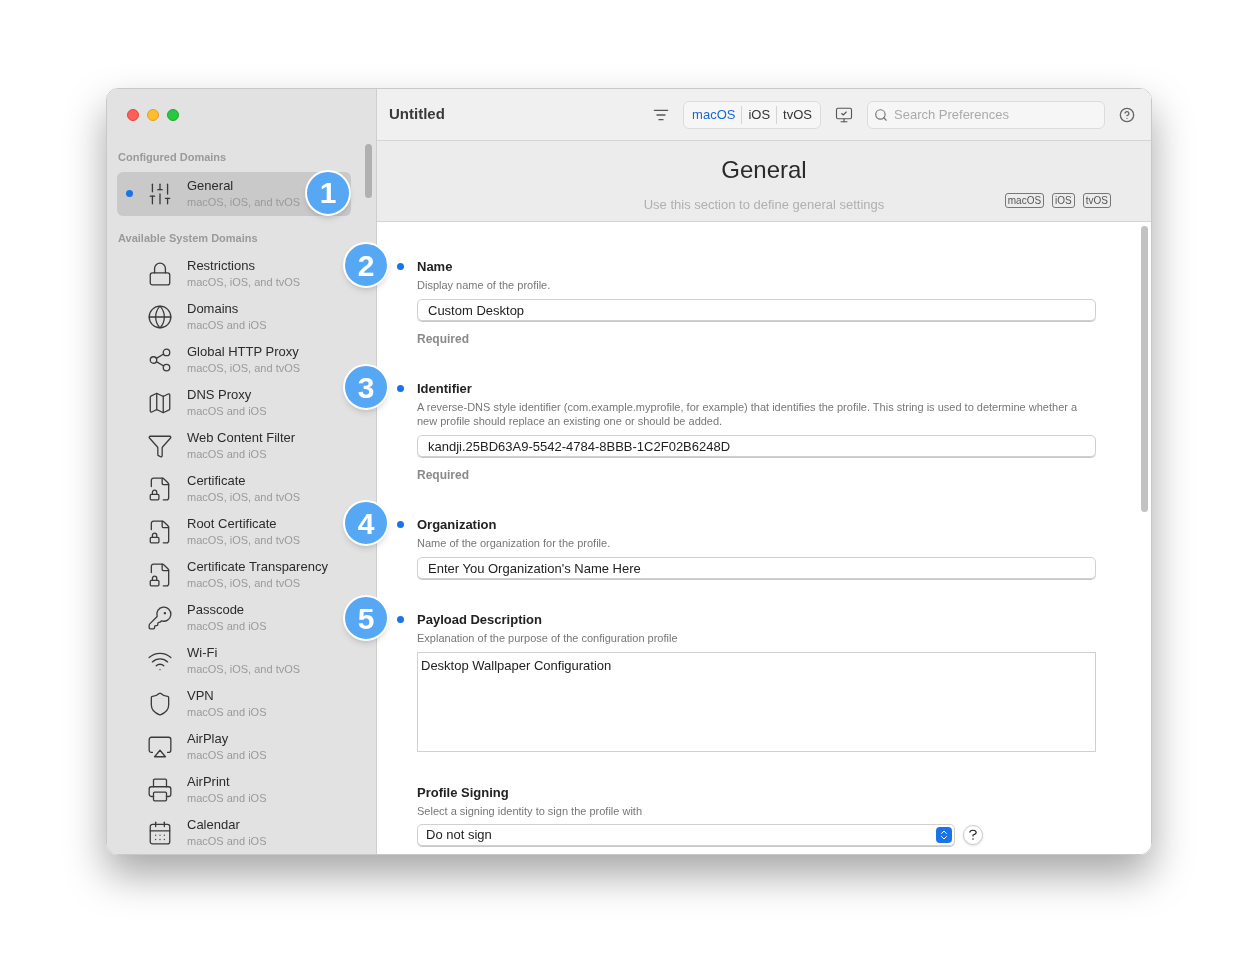 This screenshot has width=1258, height=980. Describe the element at coordinates (208, 738) in the screenshot. I see `item-title: AirPlay` at that location.